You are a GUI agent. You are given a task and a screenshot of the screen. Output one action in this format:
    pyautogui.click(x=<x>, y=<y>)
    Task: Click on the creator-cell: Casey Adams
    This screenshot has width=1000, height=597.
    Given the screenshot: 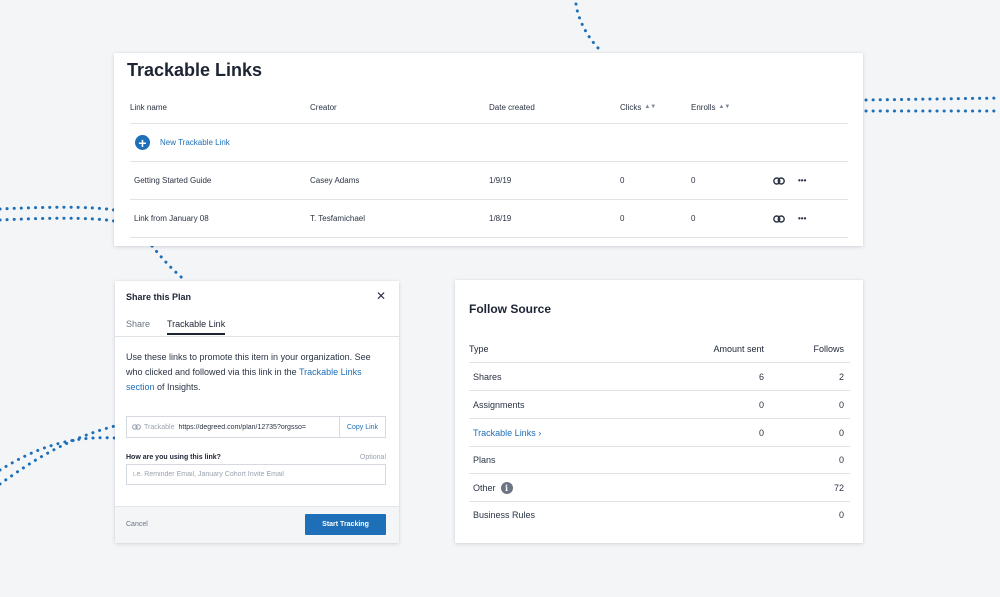 What is the action you would take?
    pyautogui.click(x=335, y=180)
    